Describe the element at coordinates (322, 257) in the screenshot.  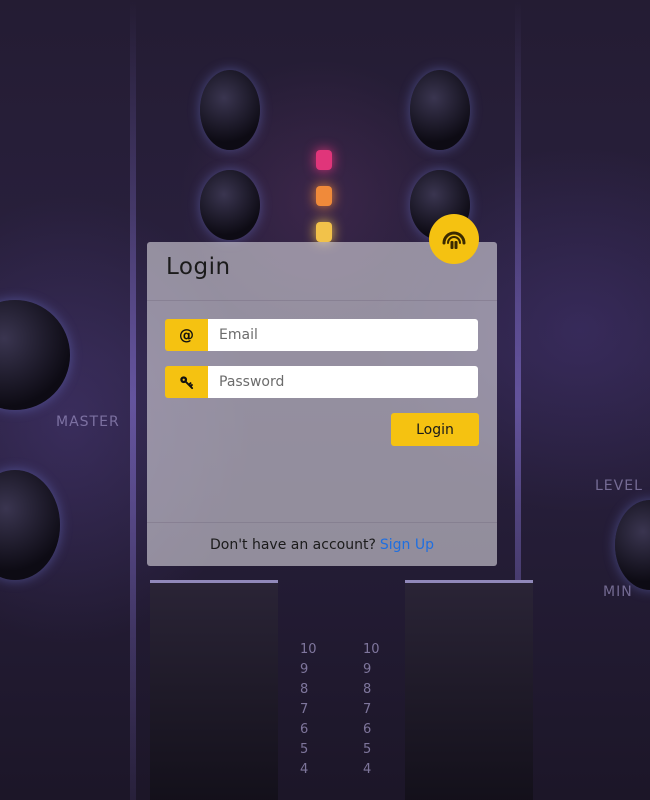
I see `card-header: Login` at that location.